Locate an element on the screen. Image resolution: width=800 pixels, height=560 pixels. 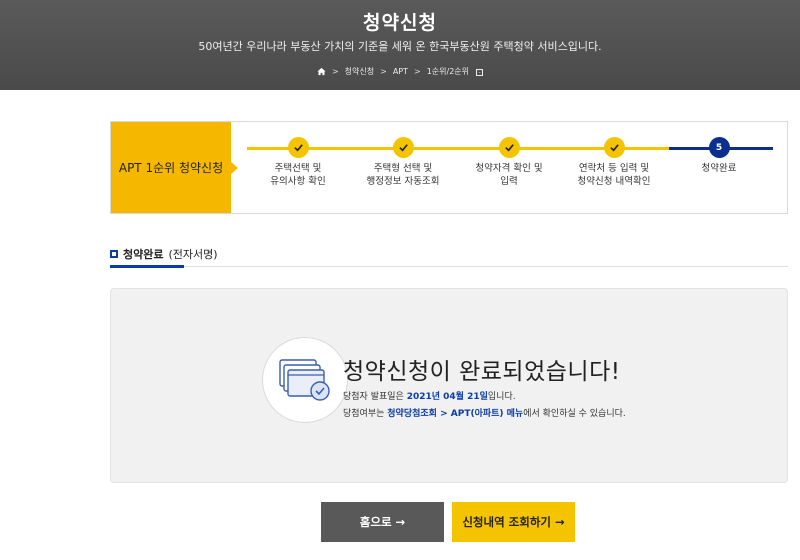
breadcrumb-item: 1순위/2순위 is located at coordinates (448, 71).